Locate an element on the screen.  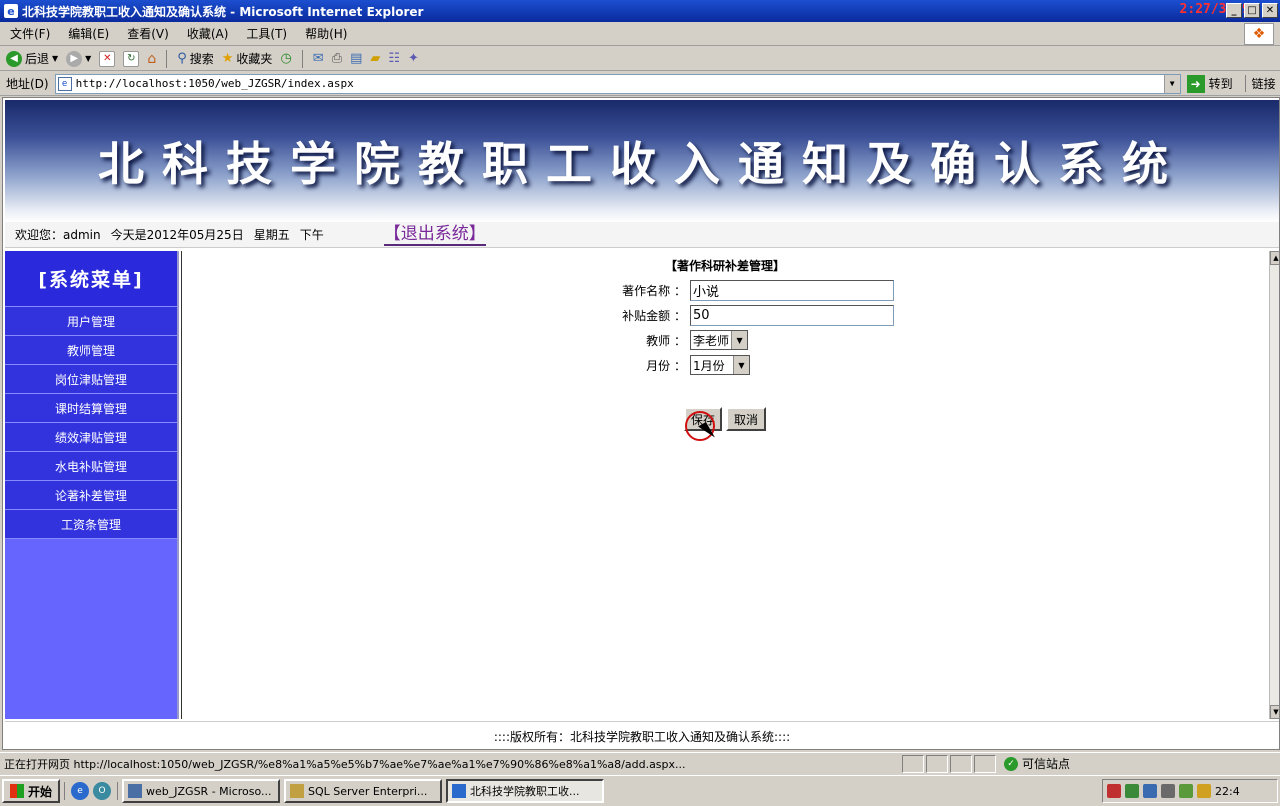
work-name-input: 小说 is located at coordinates (792, 290).